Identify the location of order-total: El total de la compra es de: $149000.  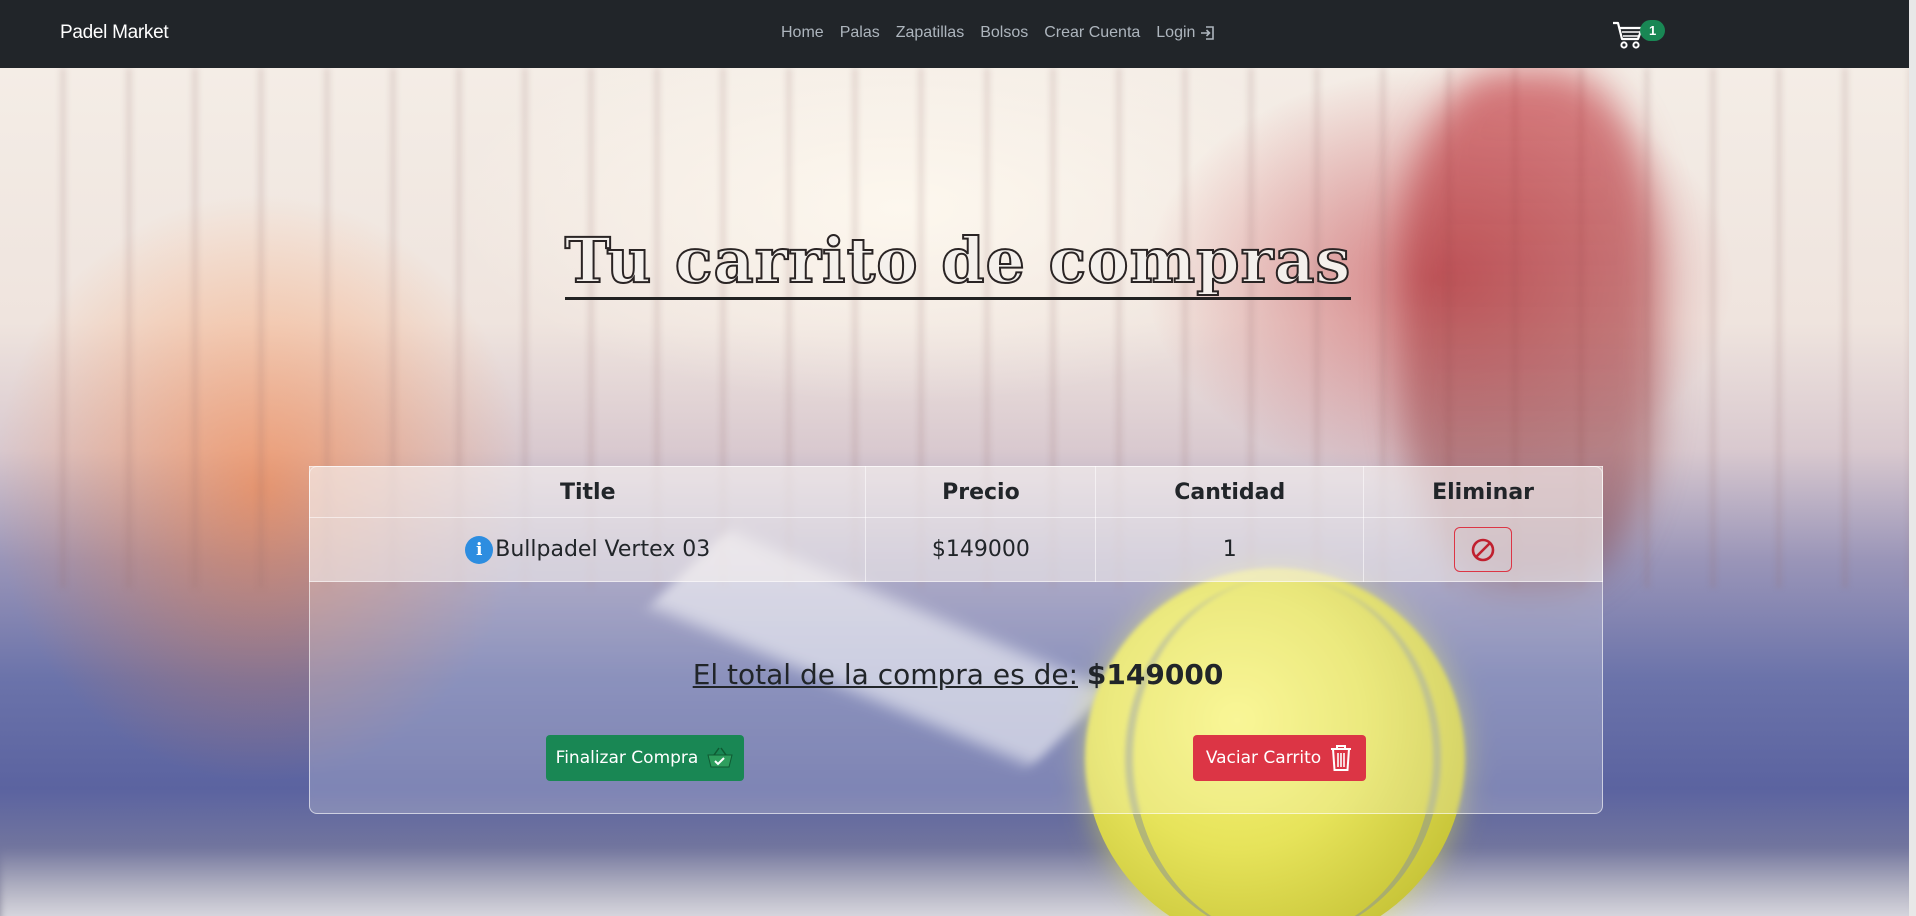
(958, 674).